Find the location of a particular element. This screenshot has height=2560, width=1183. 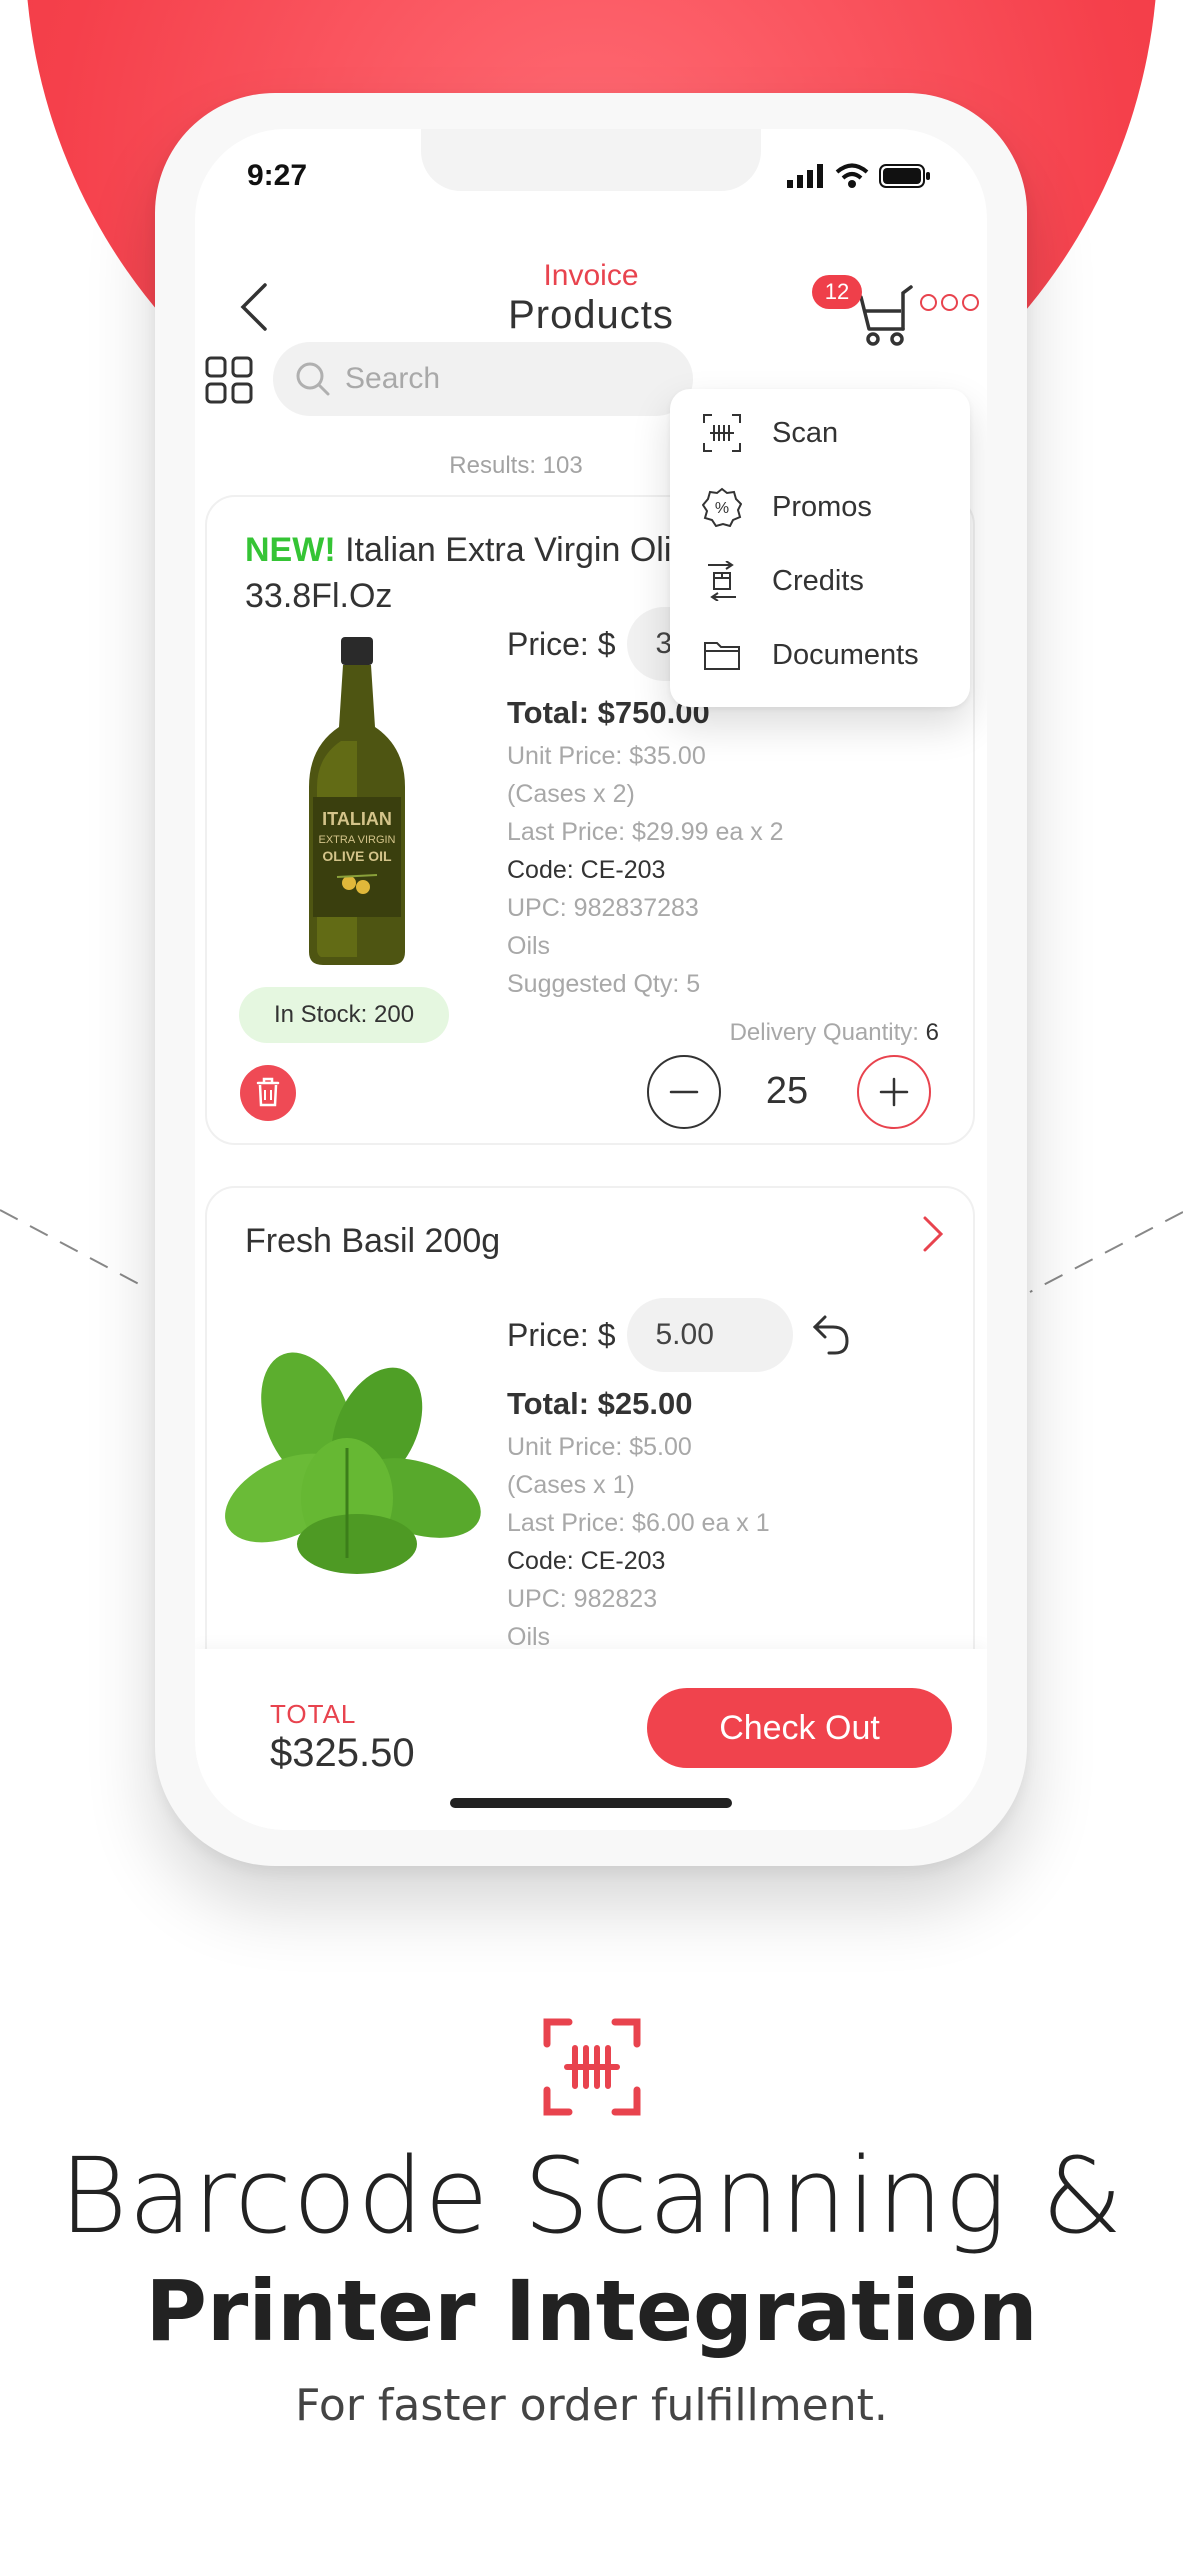

product-category: Oils is located at coordinates (529, 946).